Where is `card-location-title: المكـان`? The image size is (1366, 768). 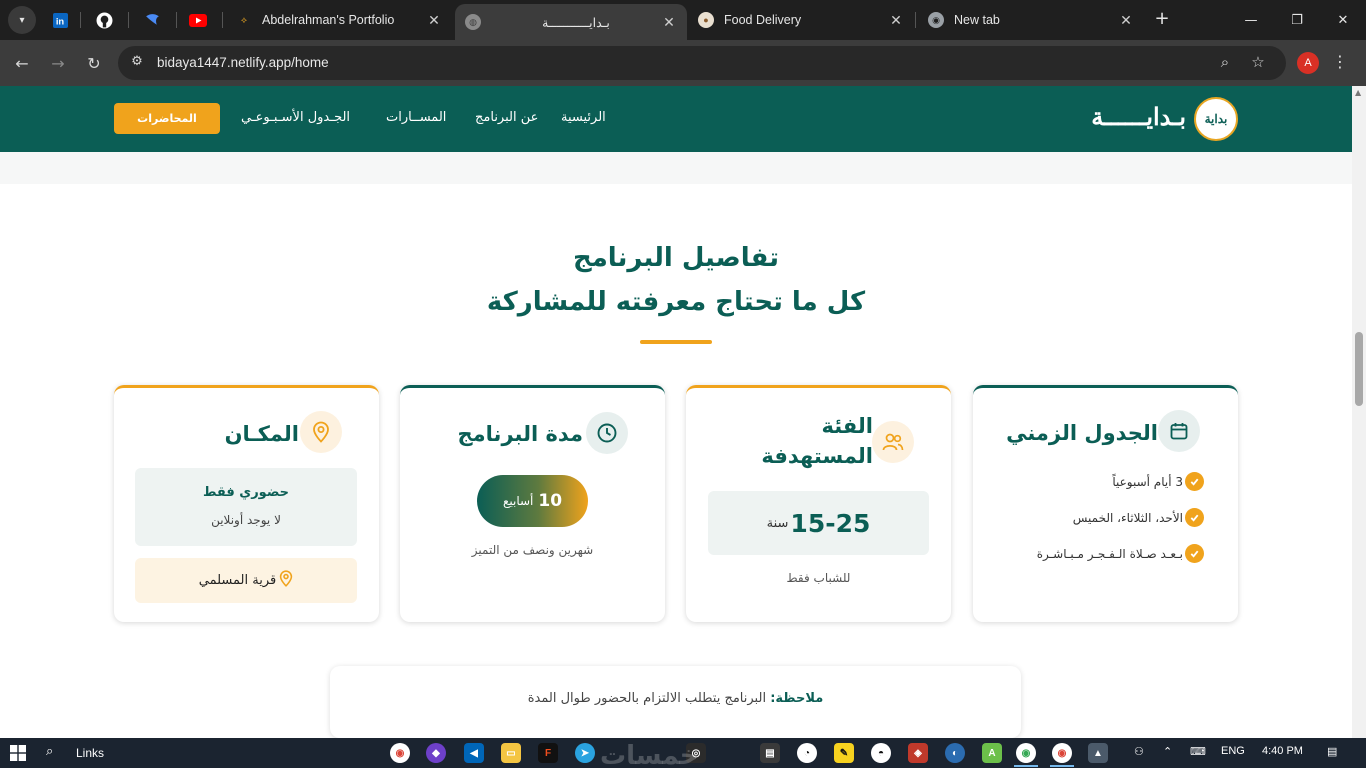 card-location-title: المكـان is located at coordinates (261, 434).